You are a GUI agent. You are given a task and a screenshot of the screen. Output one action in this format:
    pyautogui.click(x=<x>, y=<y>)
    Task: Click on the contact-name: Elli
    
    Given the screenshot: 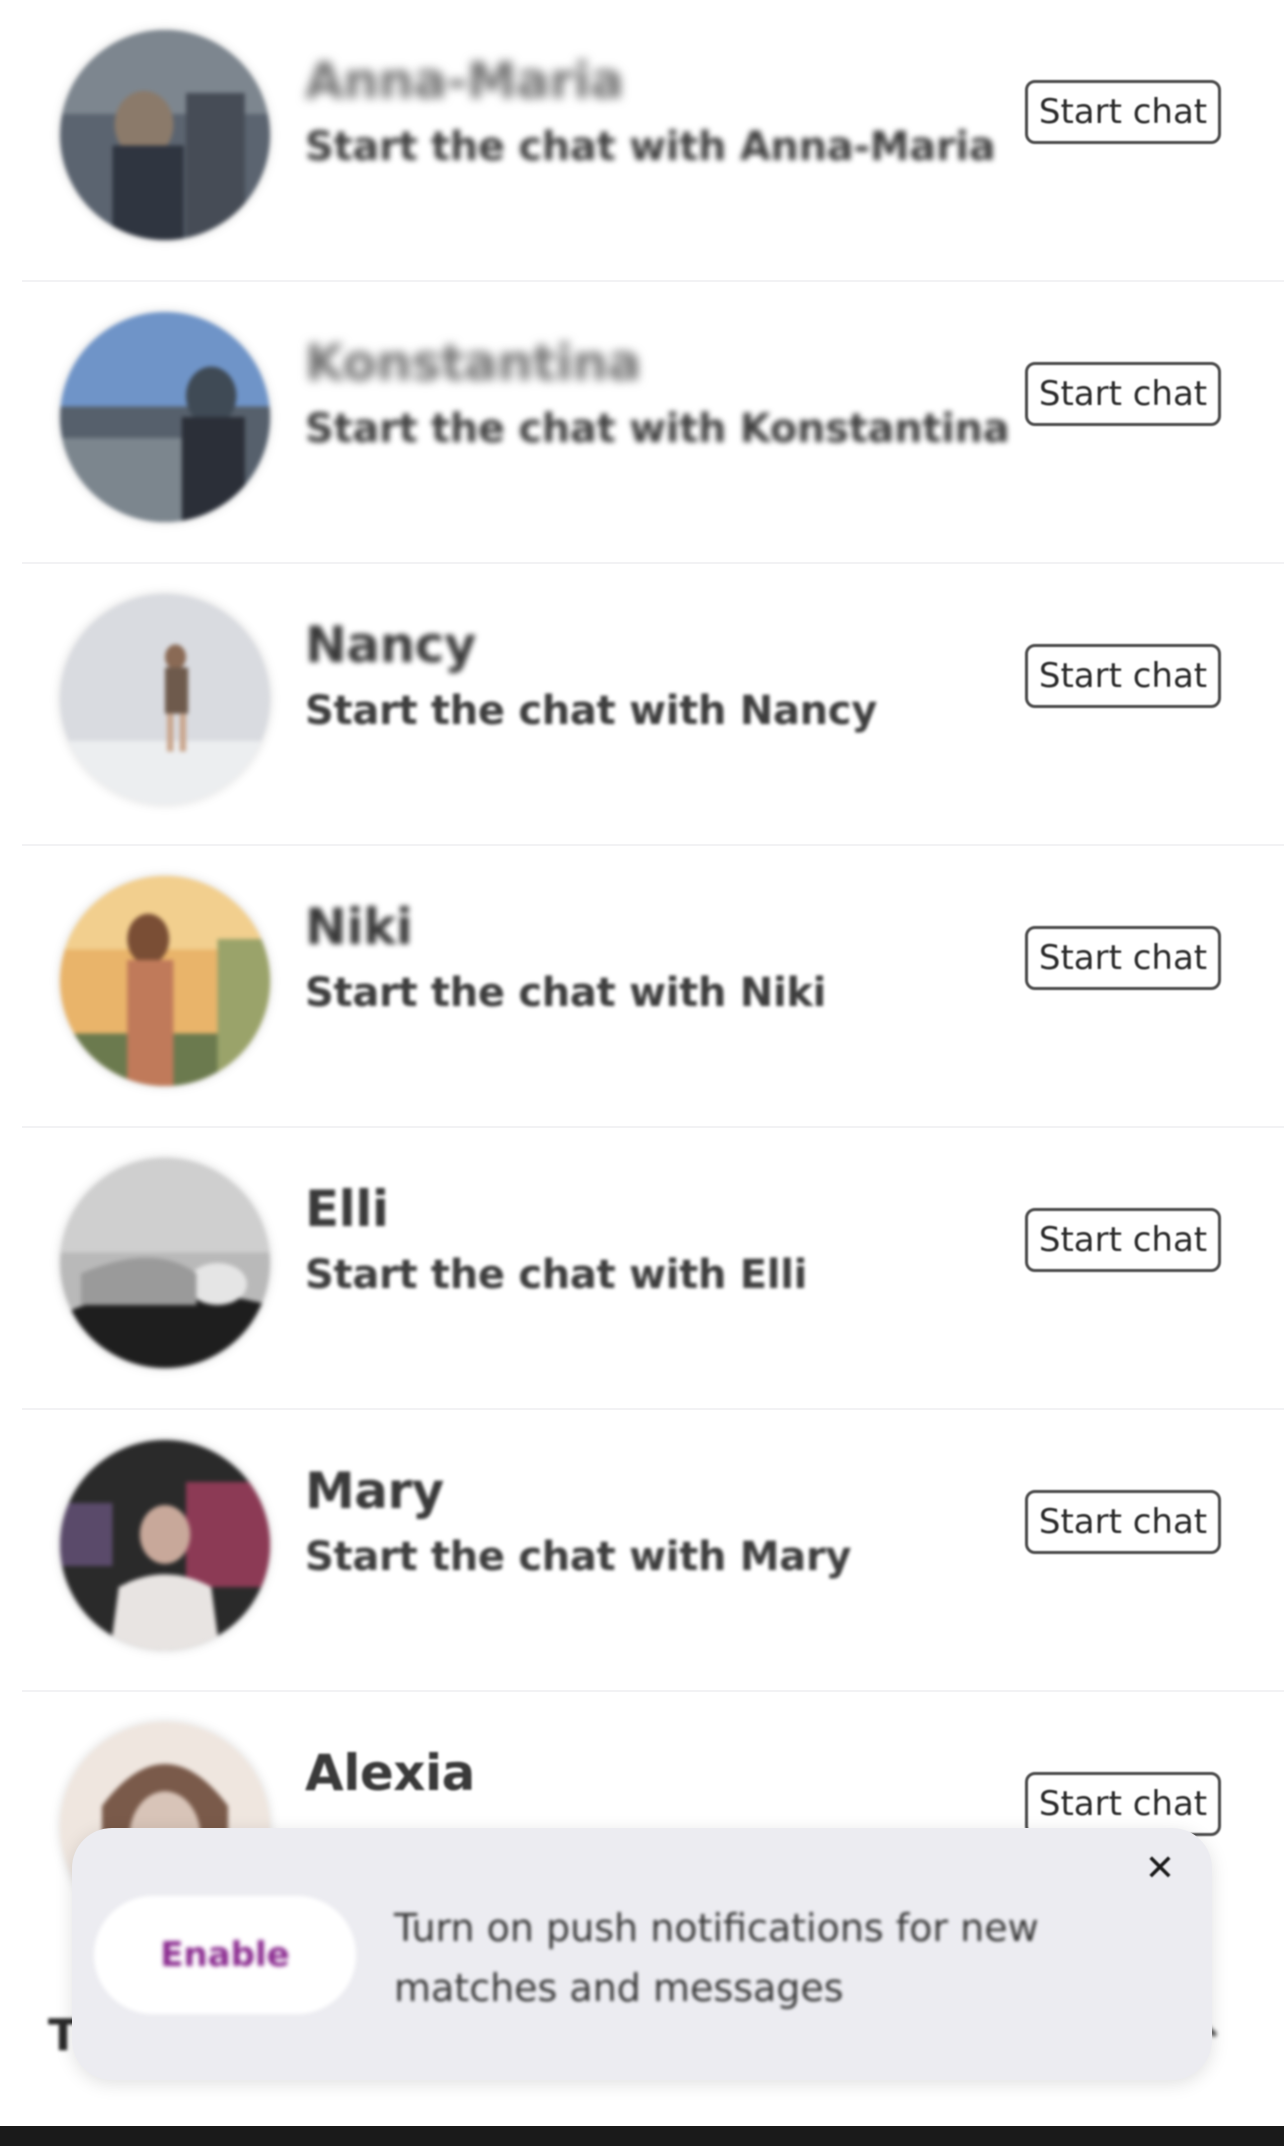 What is the action you would take?
    pyautogui.click(x=347, y=1209)
    